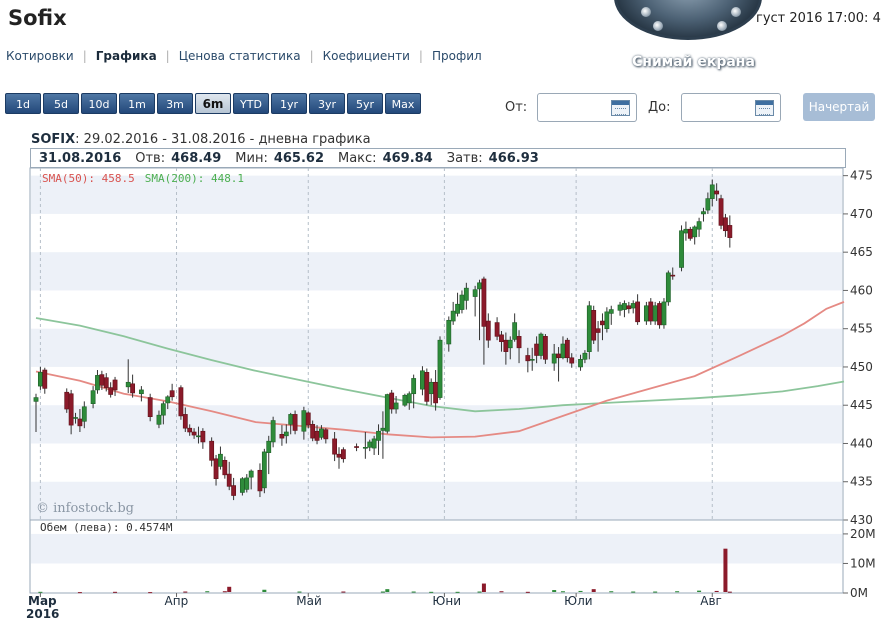  I want to click on x-tick-label: Май, so click(309, 601).